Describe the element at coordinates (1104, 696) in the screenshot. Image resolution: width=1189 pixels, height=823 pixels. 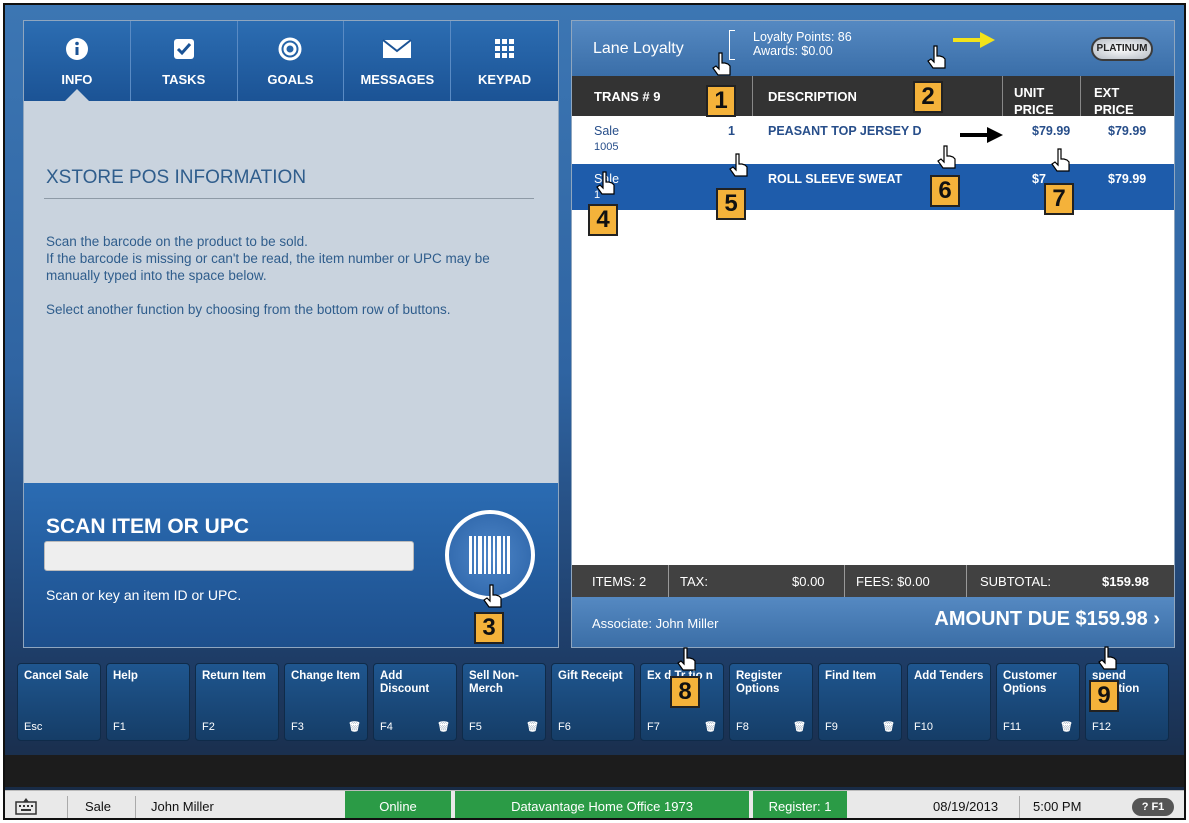
I see `callout-9: 9` at that location.